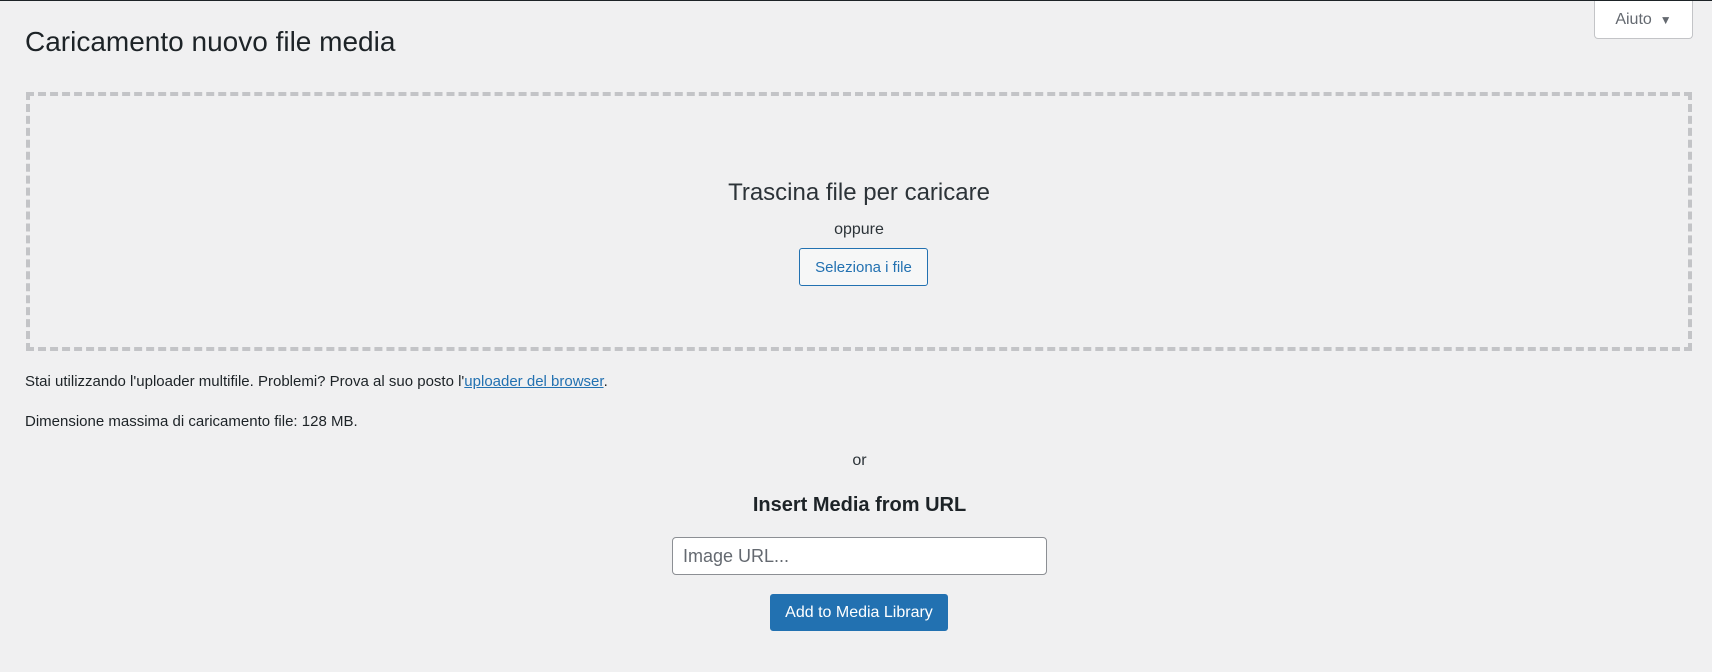 The width and height of the screenshot is (1712, 672). Describe the element at coordinates (210, 41) in the screenshot. I see `page-title: Caricamento nuovo file media` at that location.